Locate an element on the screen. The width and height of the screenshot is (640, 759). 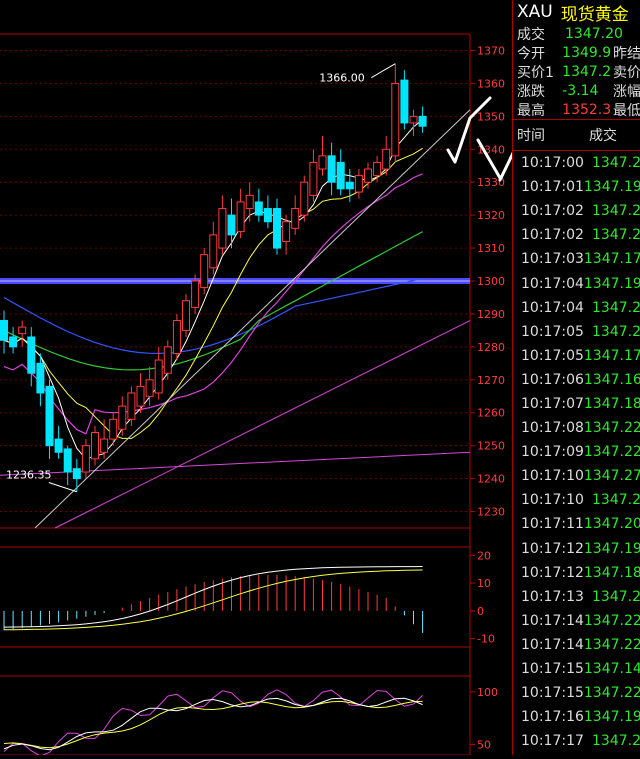
tick-time: 10:17:00 is located at coordinates (552, 163).